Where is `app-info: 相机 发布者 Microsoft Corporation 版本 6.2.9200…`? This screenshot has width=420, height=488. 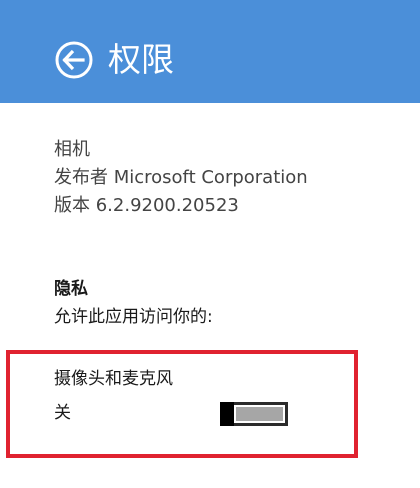 app-info: 相机 发布者 Microsoft Corporation 版本 6.2.9200… is located at coordinates (181, 178).